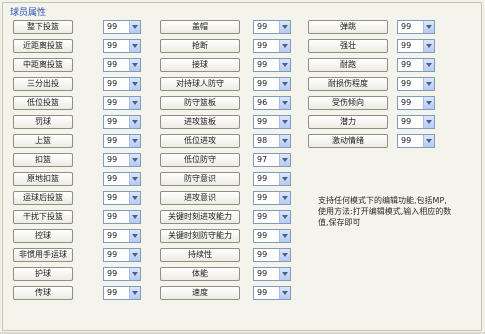 The width and height of the screenshot is (485, 334). What do you see at coordinates (43, 198) in the screenshot?
I see `attribute-label-button: 运球后投篮` at bounding box center [43, 198].